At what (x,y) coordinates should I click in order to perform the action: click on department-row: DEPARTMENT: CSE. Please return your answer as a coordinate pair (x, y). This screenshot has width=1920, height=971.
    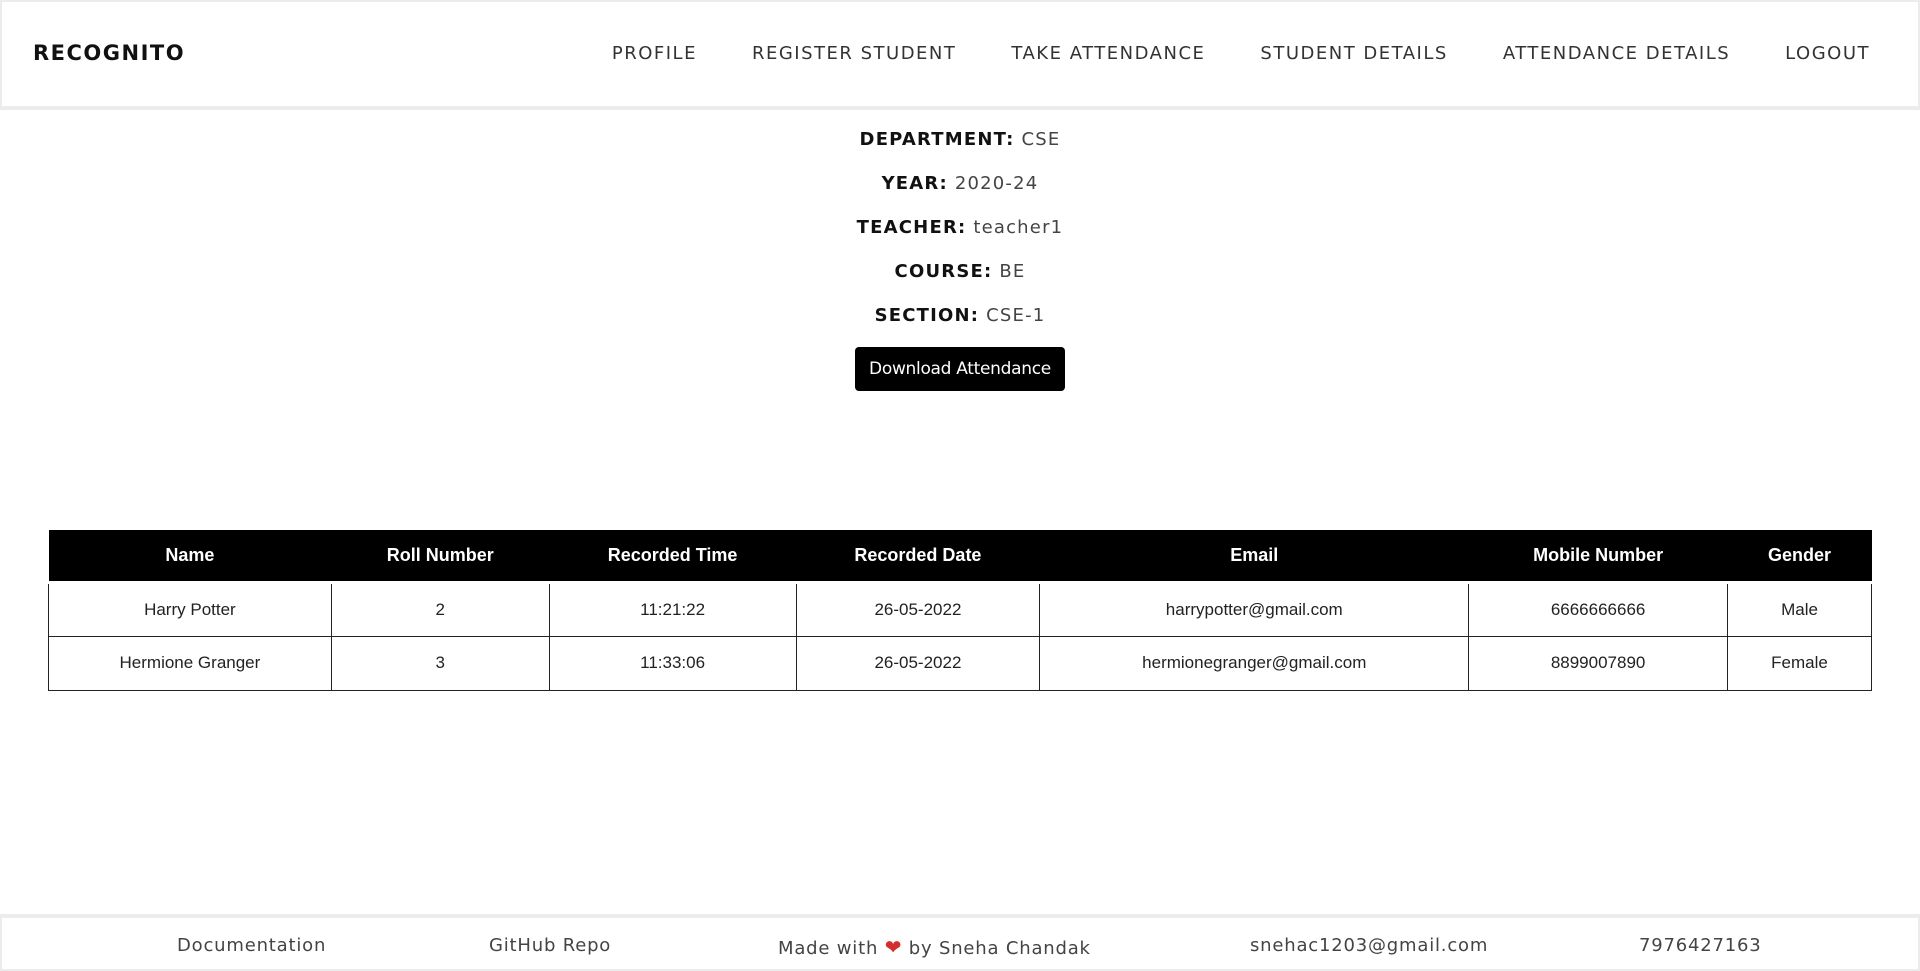
    Looking at the image, I should click on (960, 147).